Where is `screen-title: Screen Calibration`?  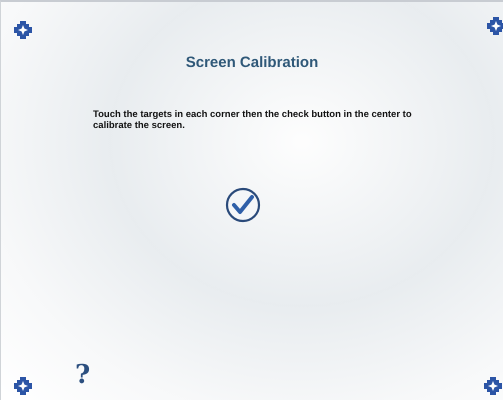
screen-title: Screen Calibration is located at coordinates (252, 62).